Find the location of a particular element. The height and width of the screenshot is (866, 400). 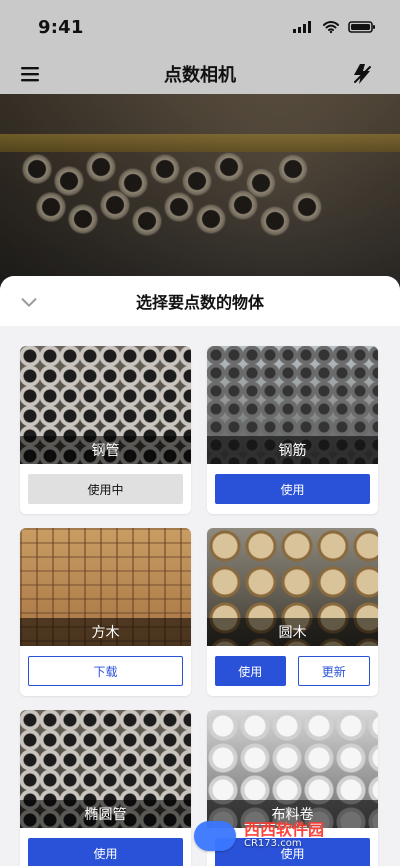

object-label: 钢筋 is located at coordinates (292, 450).